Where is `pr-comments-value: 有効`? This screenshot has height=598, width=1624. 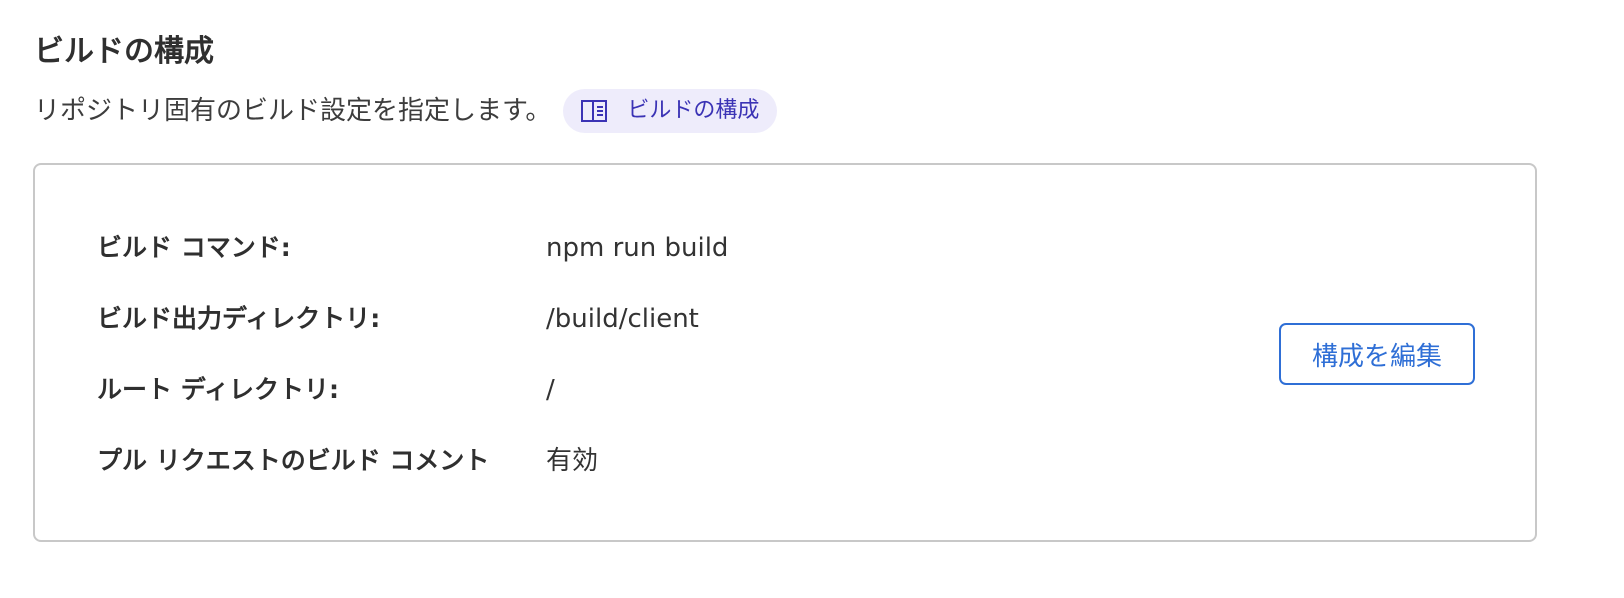
pr-comments-value: 有効 is located at coordinates (572, 461).